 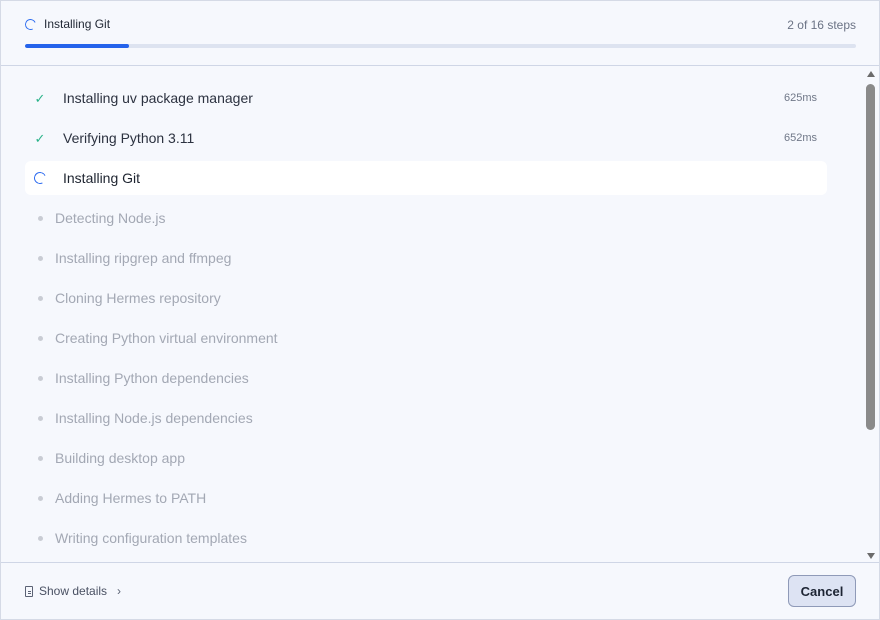 What do you see at coordinates (426, 378) in the screenshot?
I see `step-row: Installing Python dependencies` at bounding box center [426, 378].